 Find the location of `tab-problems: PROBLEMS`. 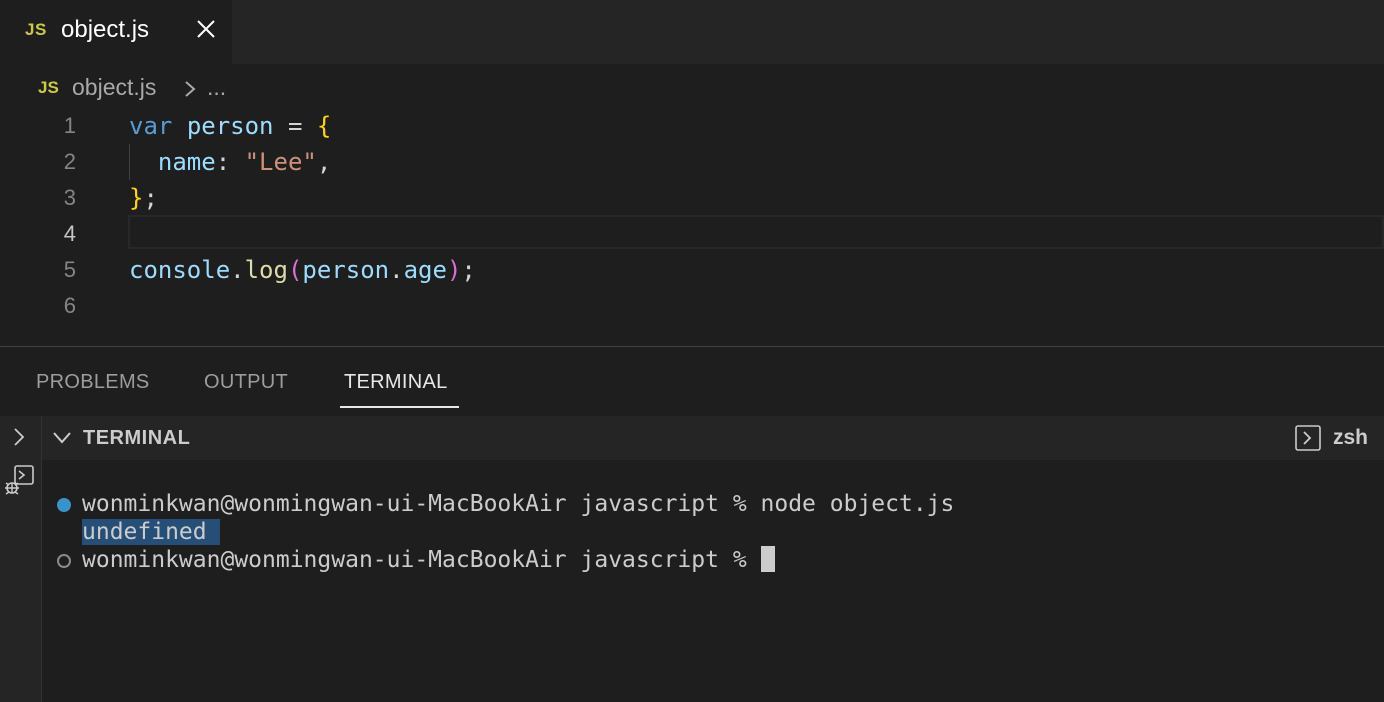

tab-problems: PROBLEMS is located at coordinates (93, 382).